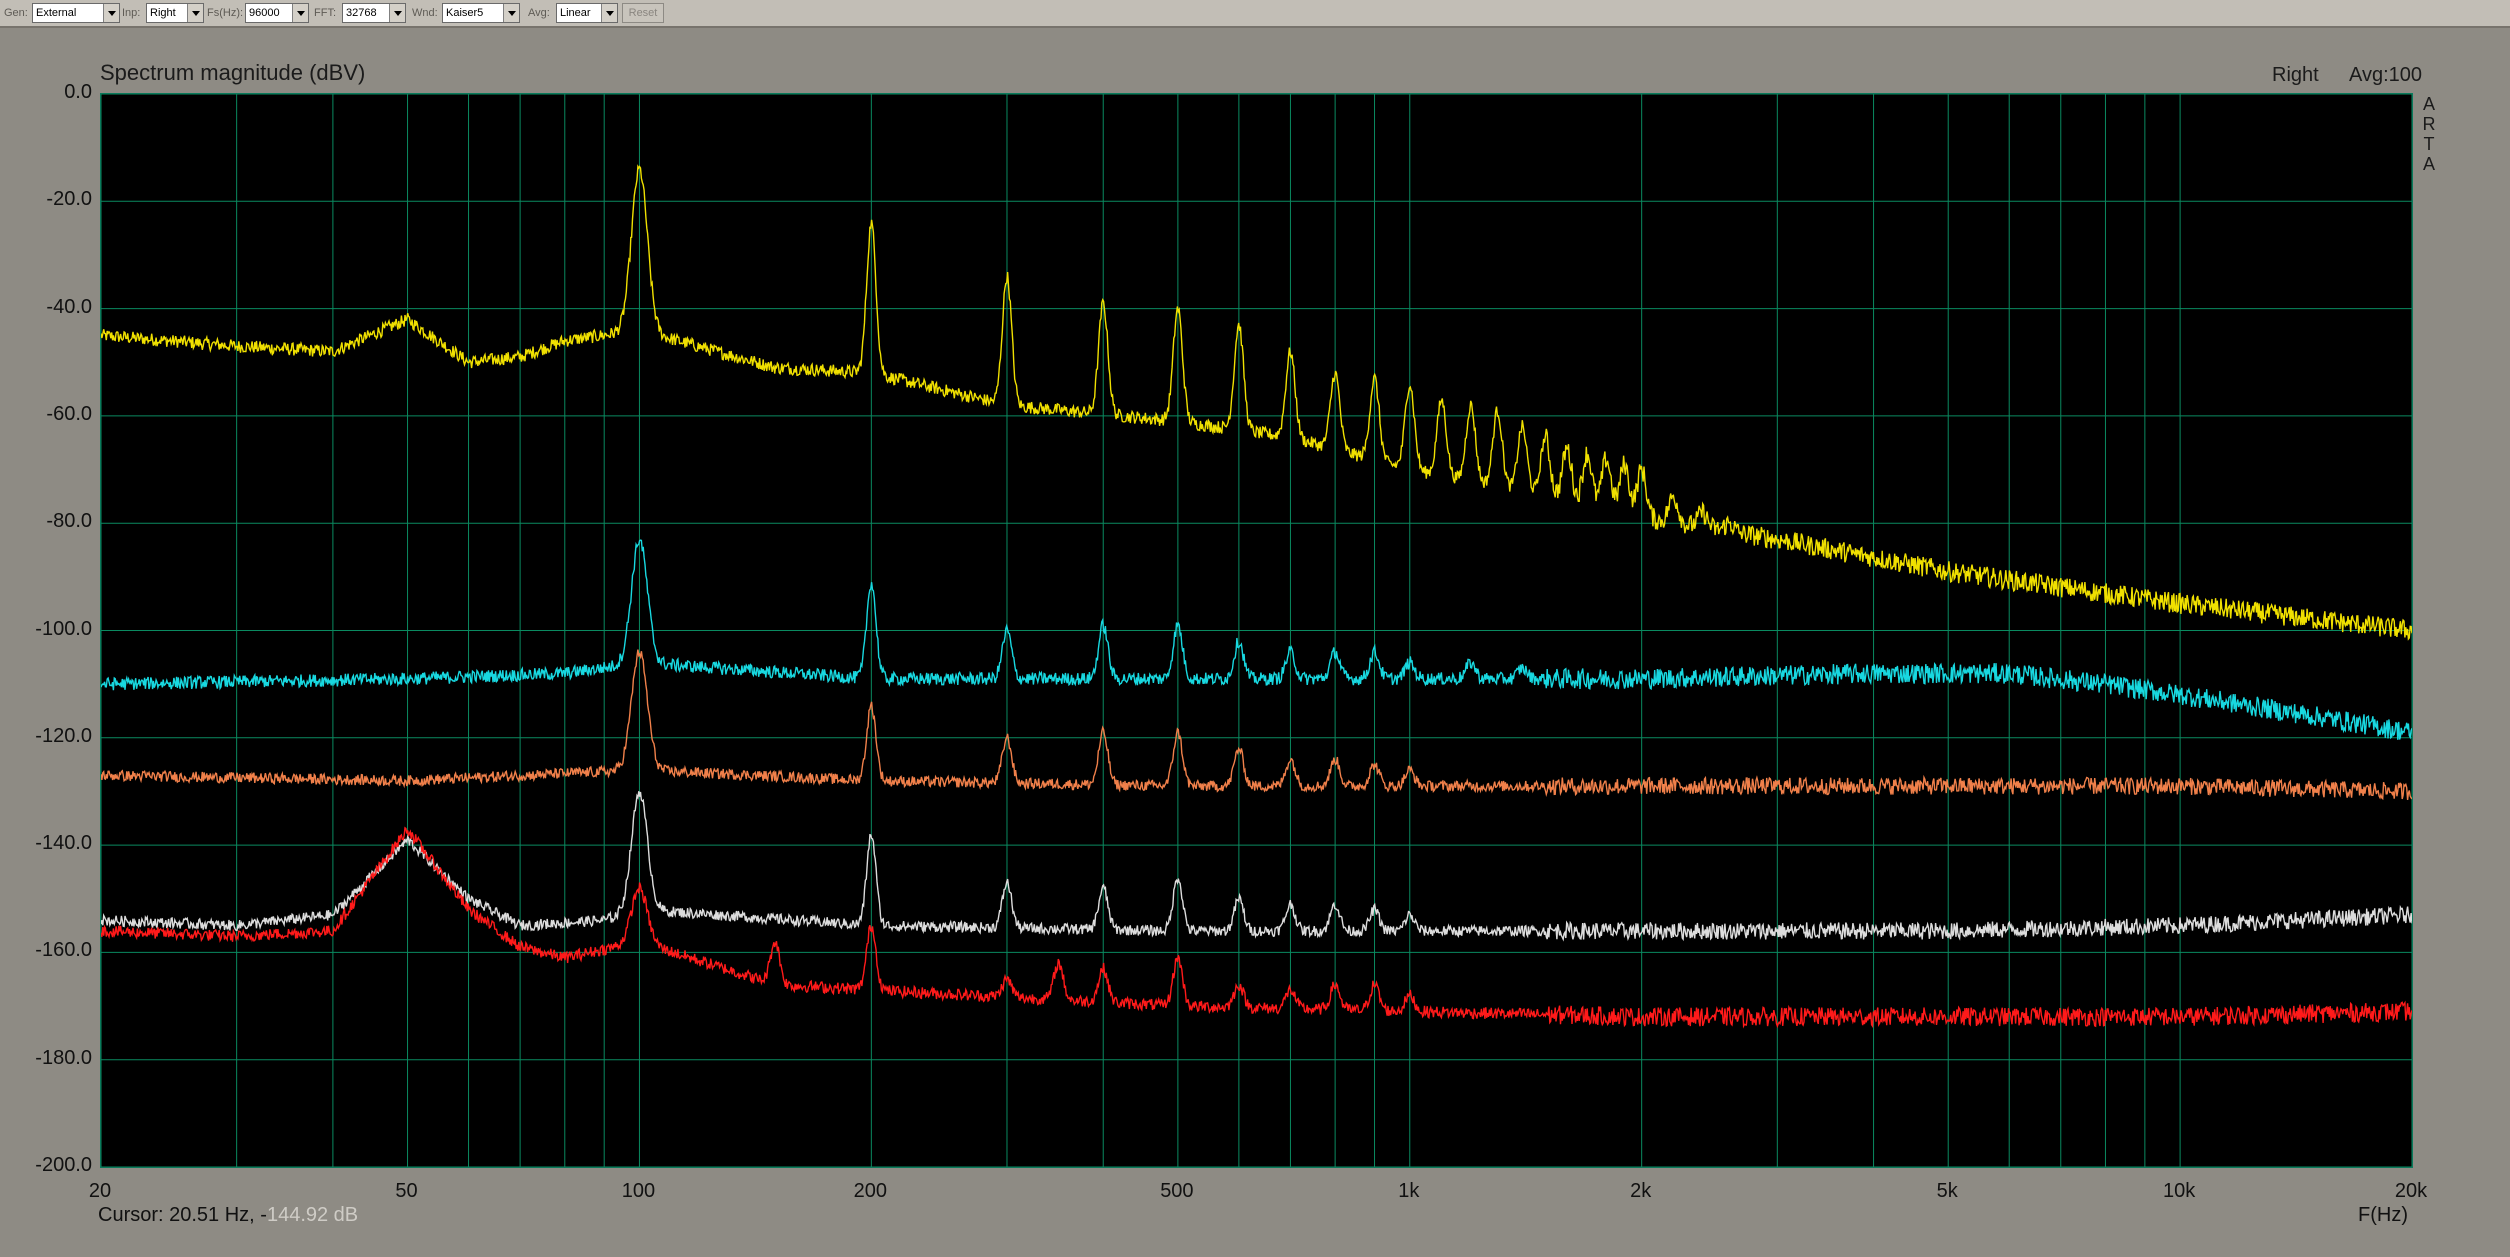 This screenshot has width=2510, height=1257. I want to click on y-tick-label: -180.0, so click(63, 1057).